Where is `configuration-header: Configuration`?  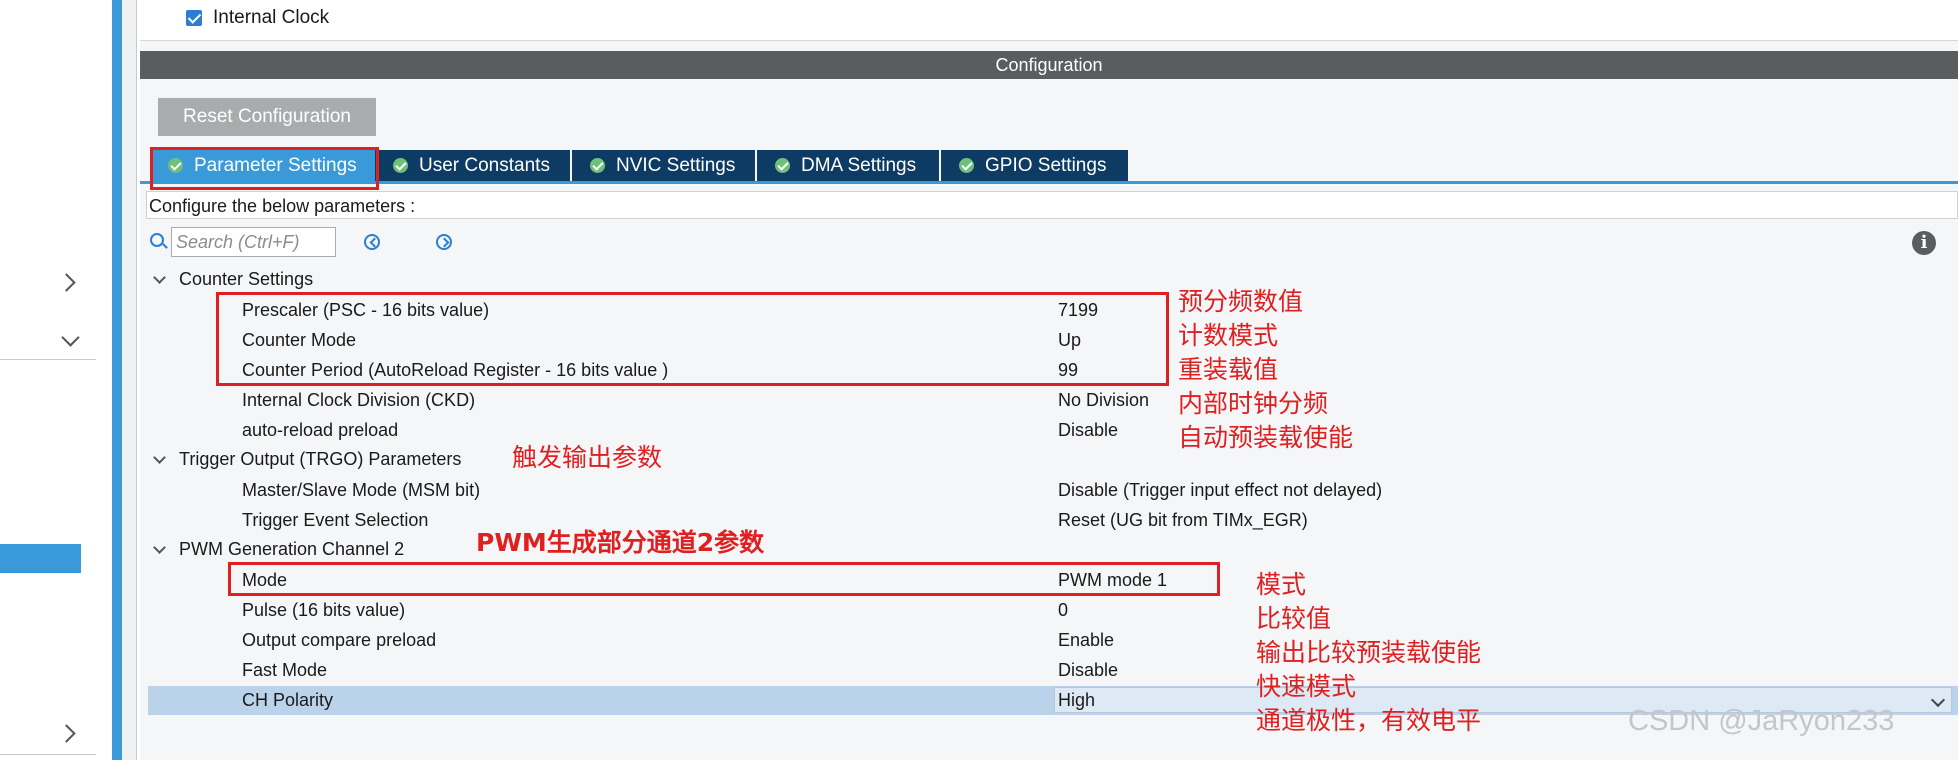
configuration-header: Configuration is located at coordinates (1049, 65).